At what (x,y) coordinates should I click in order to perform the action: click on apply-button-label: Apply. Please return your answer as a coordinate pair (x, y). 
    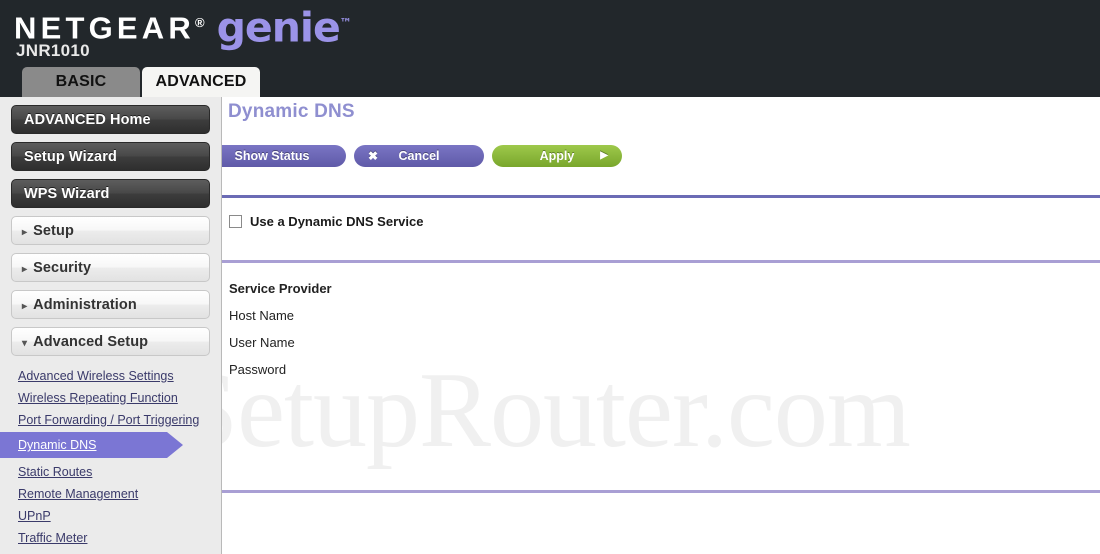
    Looking at the image, I should click on (557, 156).